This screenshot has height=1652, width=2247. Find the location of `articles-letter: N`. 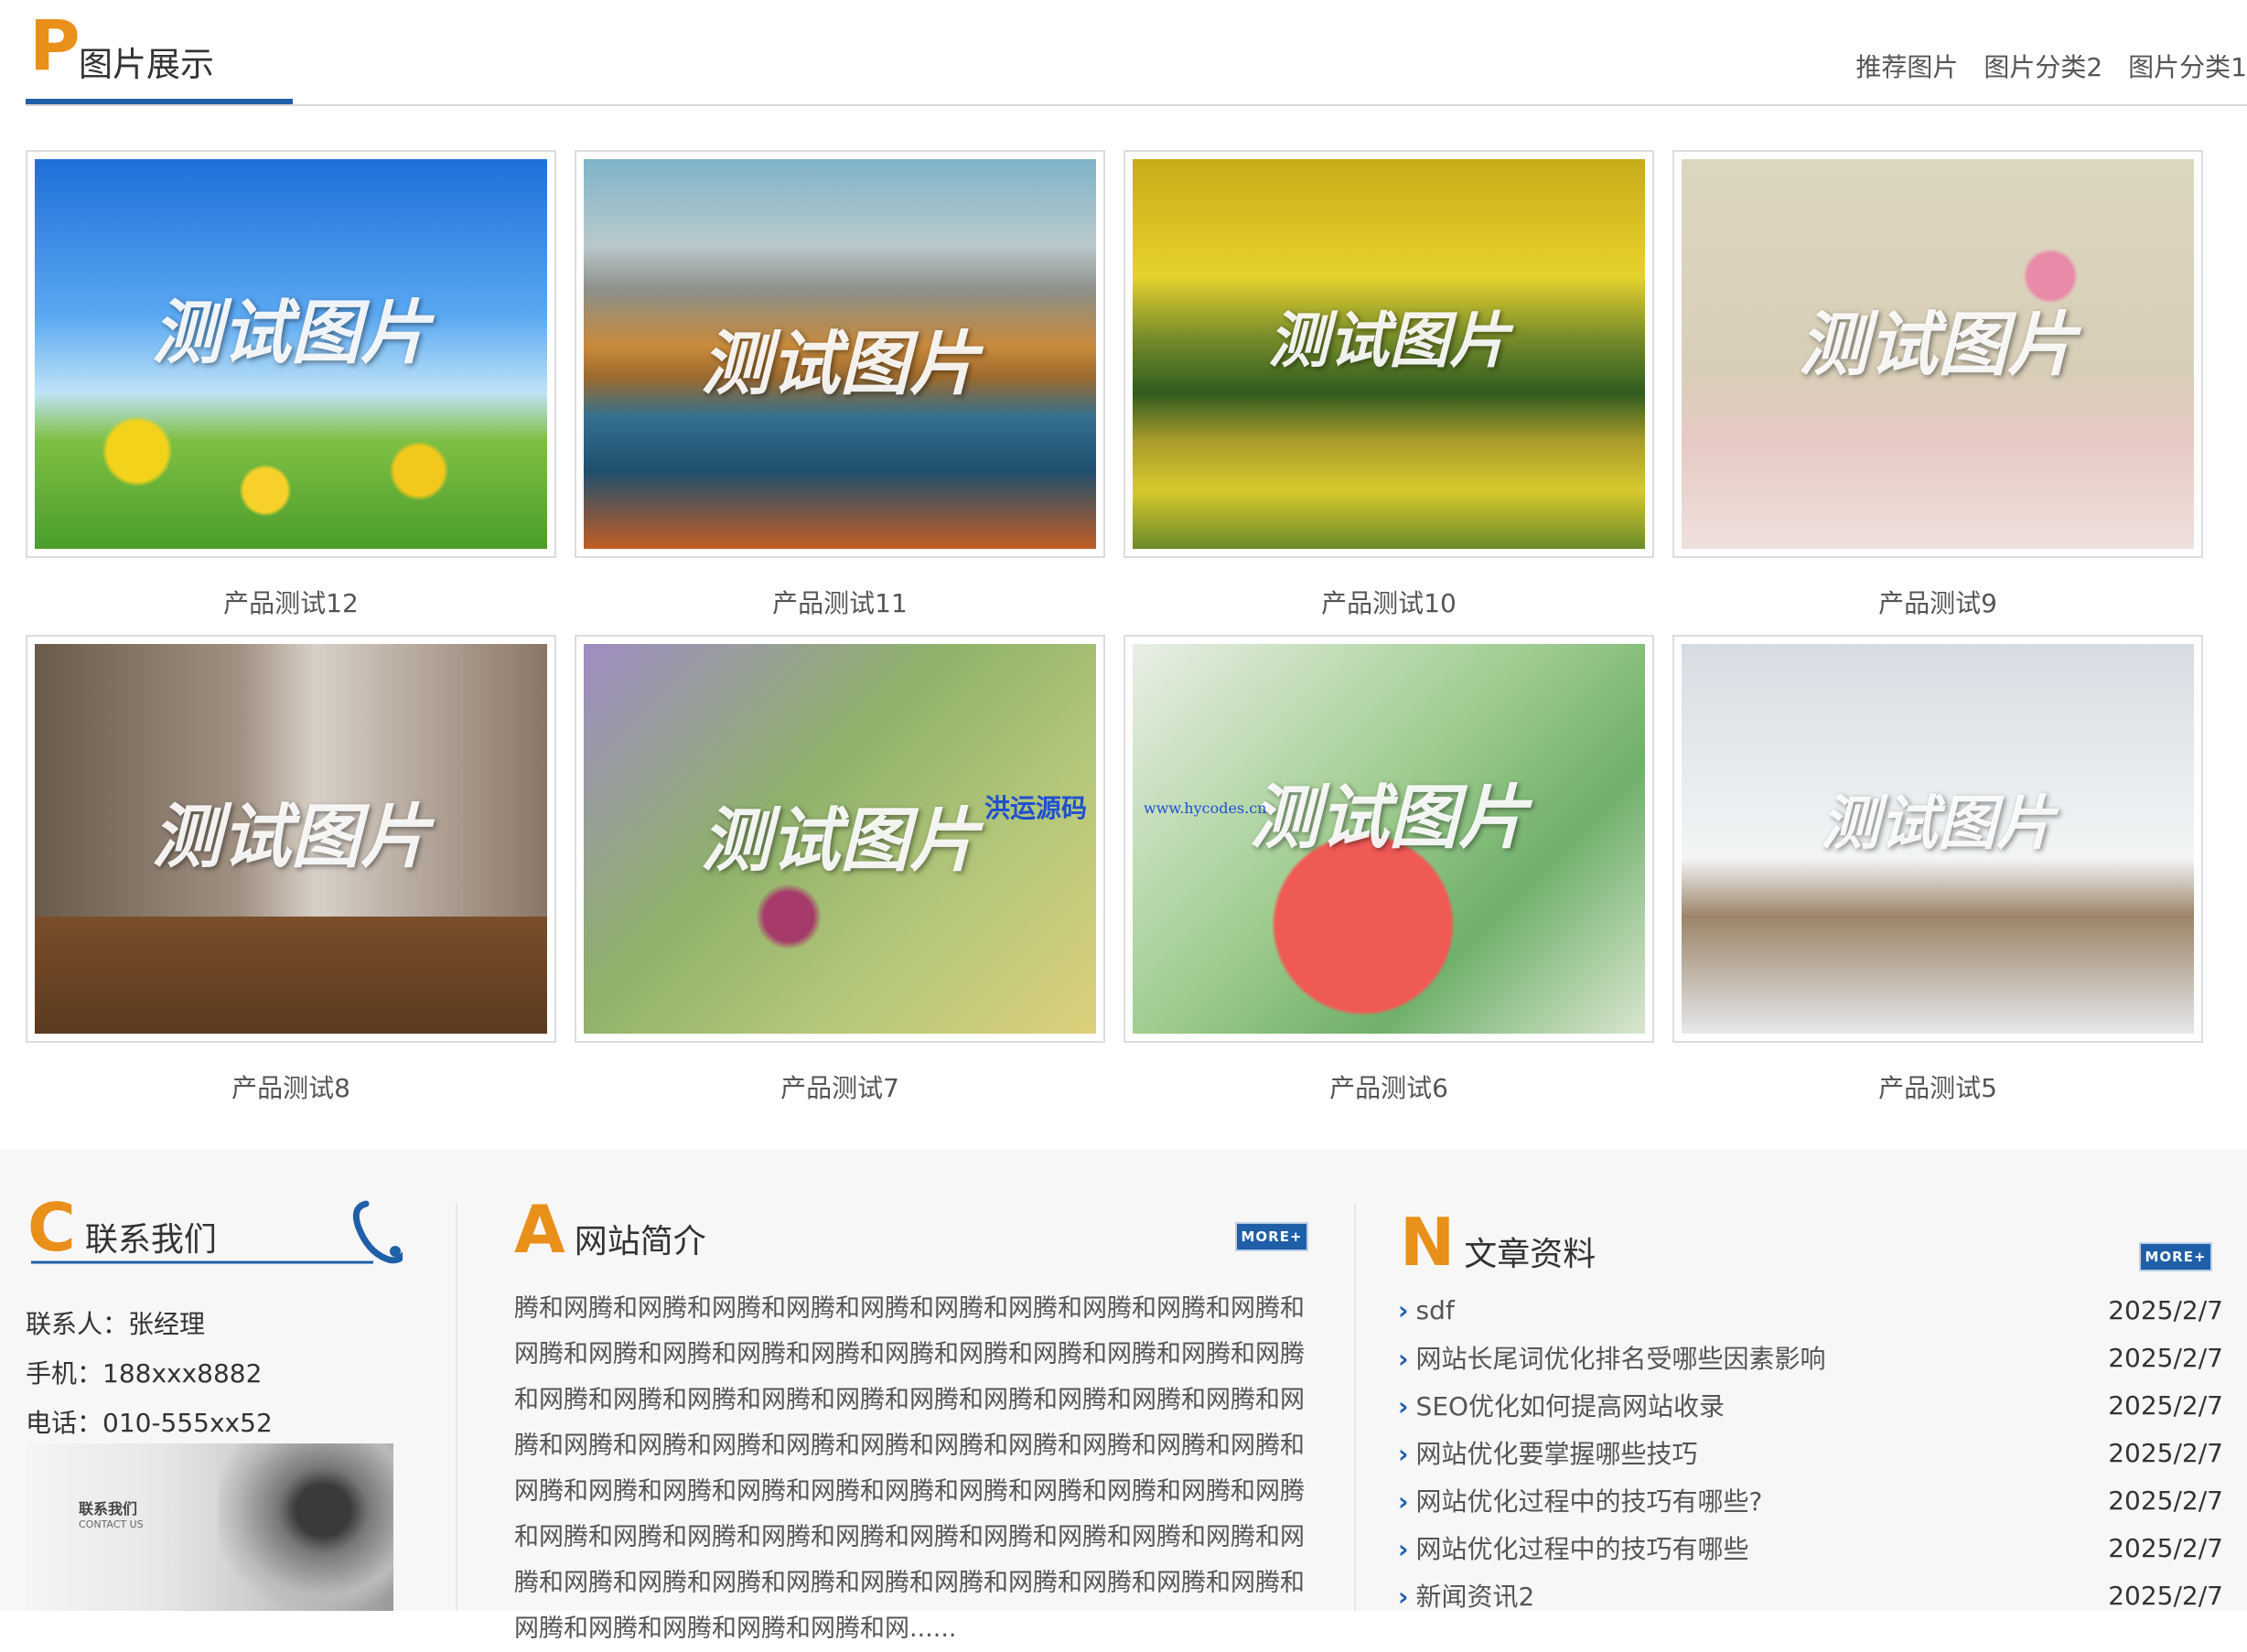

articles-letter: N is located at coordinates (1428, 1242).